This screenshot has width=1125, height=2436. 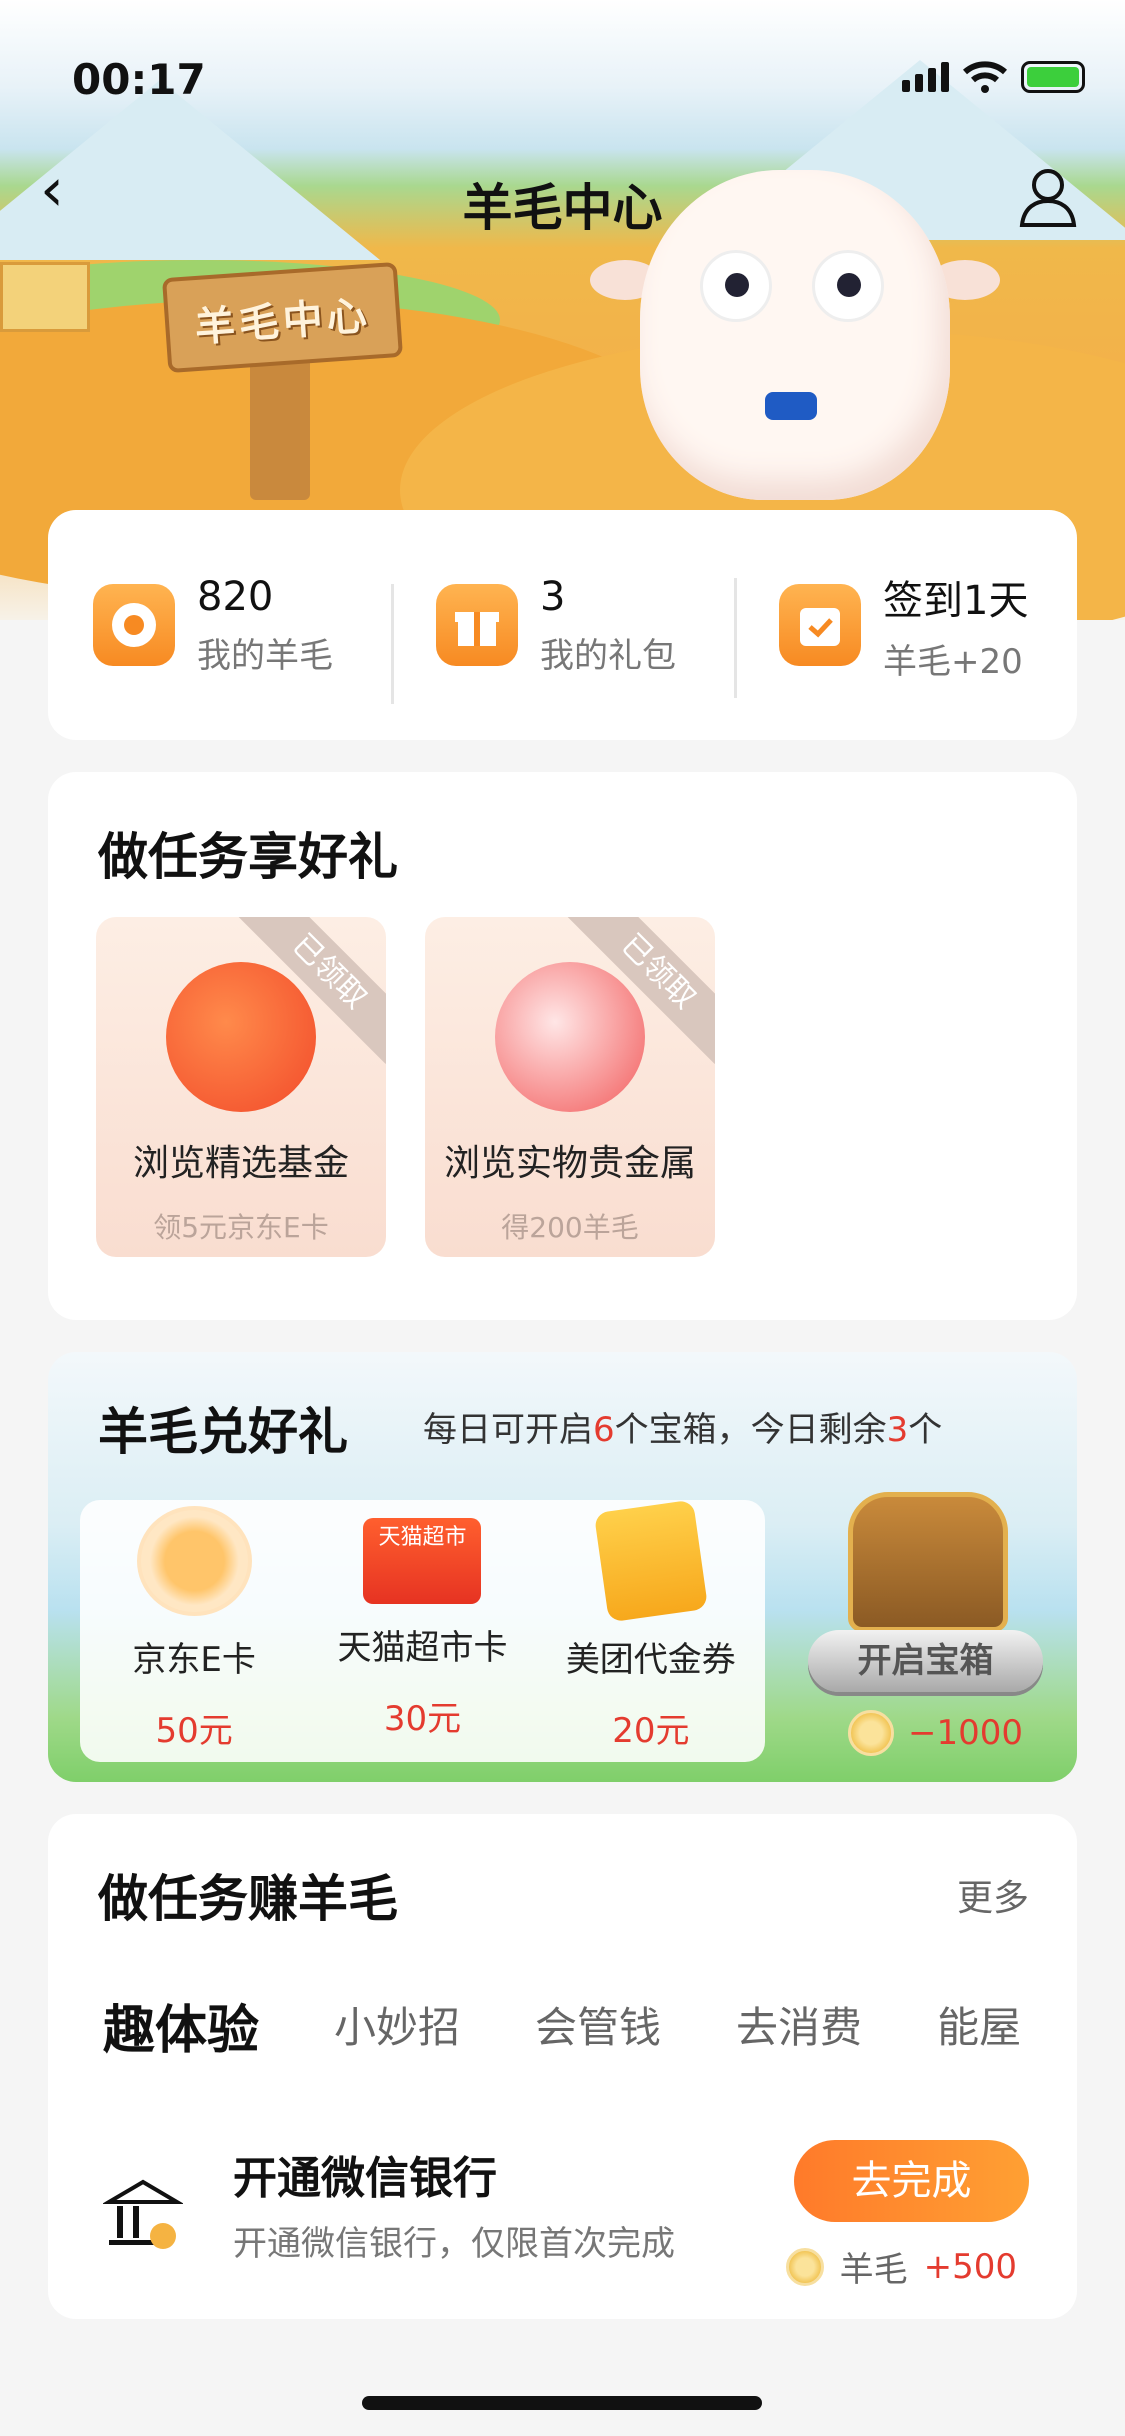 I want to click on subtitle-text: 个宝箱，今日剩余, so click(x=750, y=1430).